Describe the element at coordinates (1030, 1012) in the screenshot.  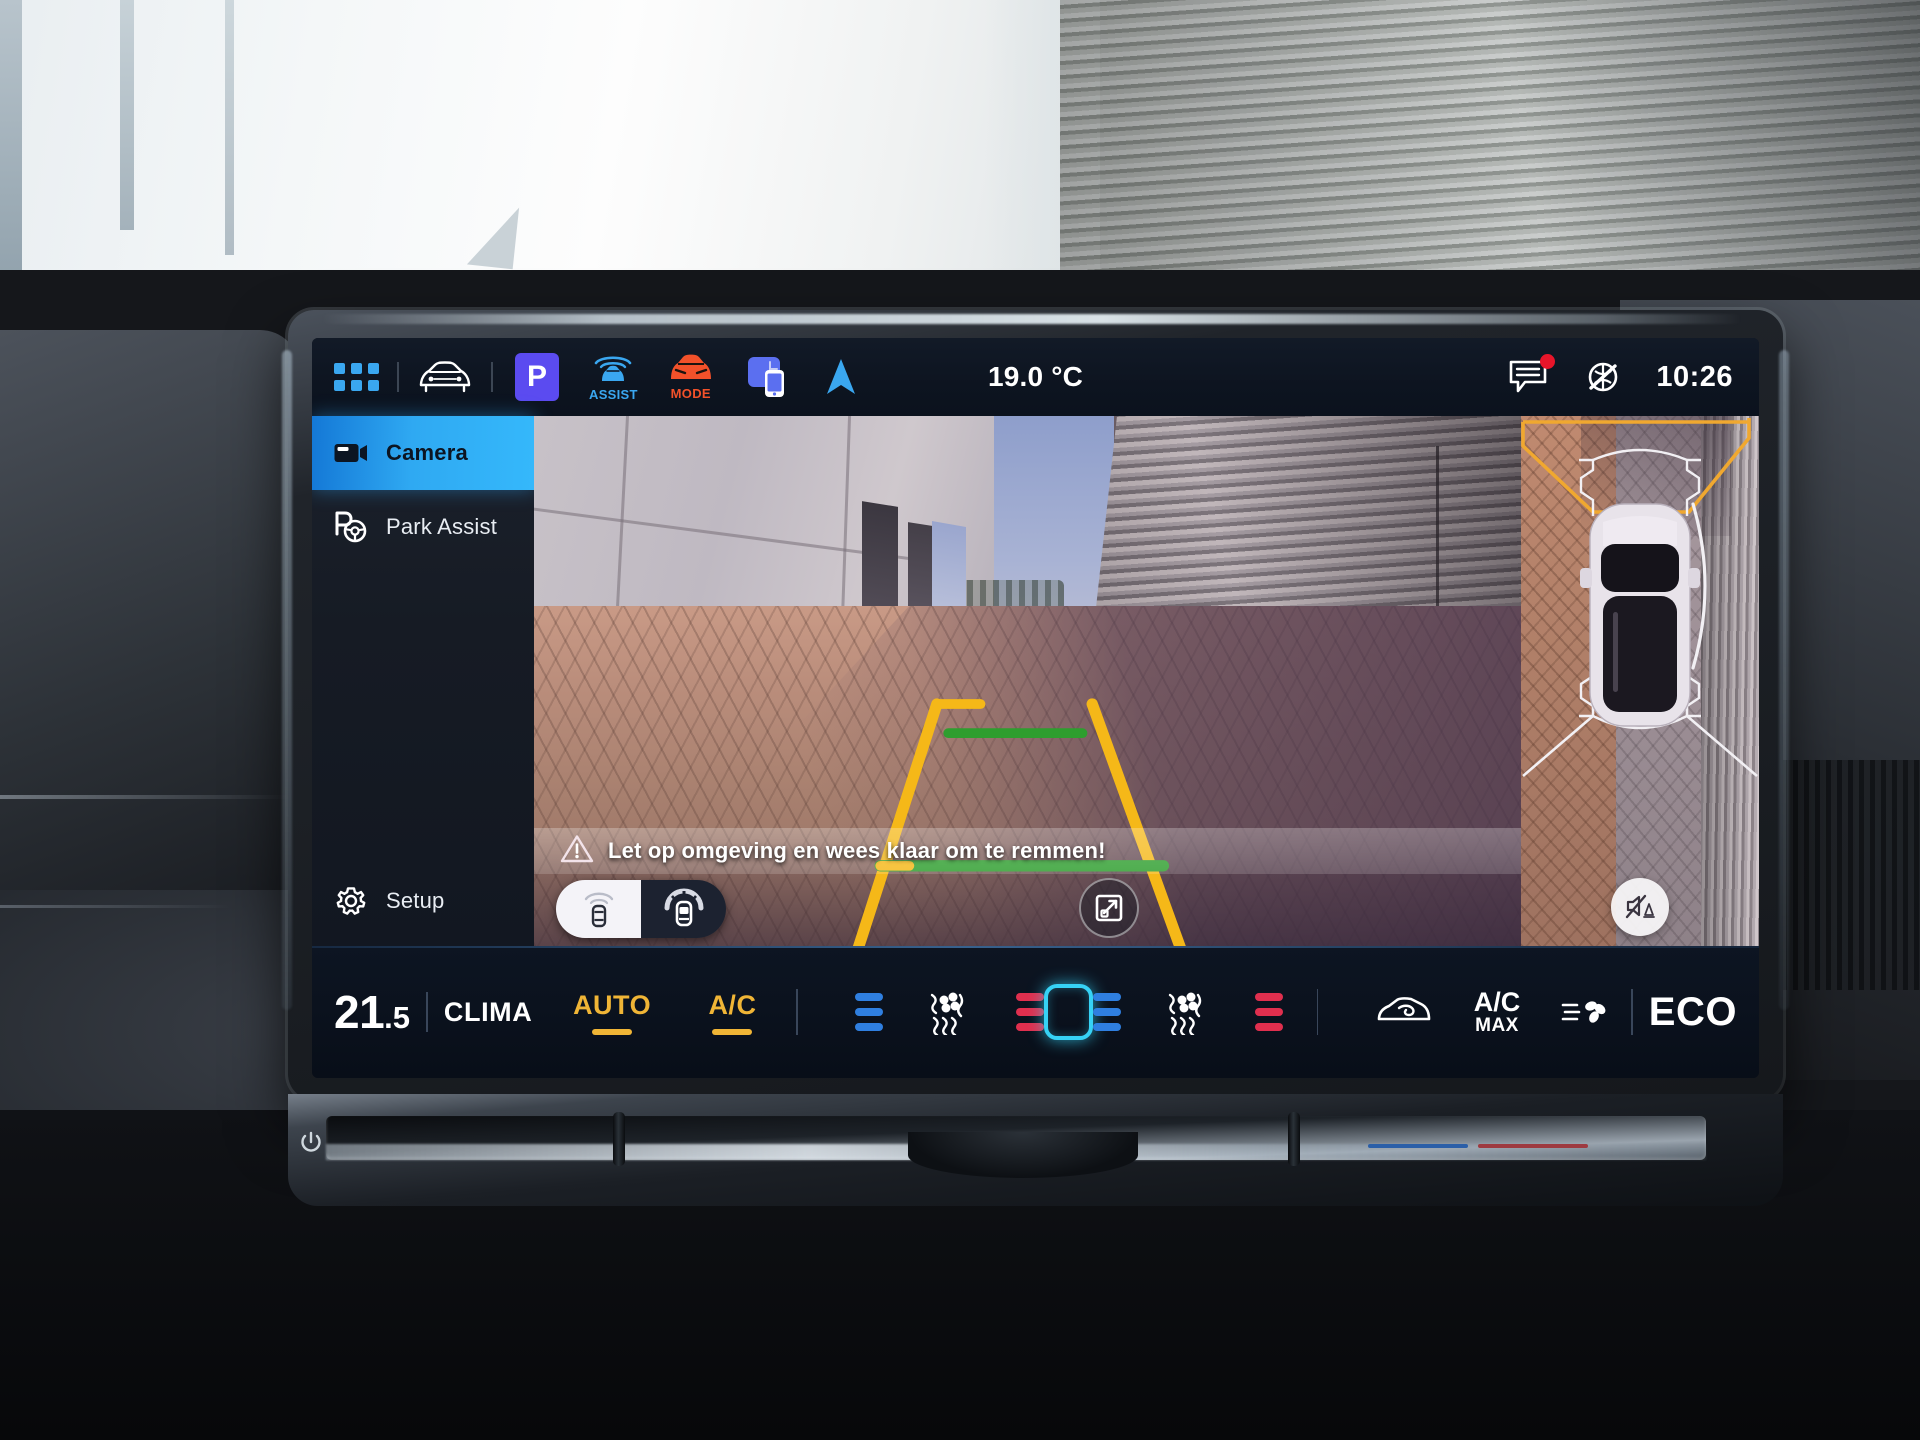
I see `left-seat-heating-level` at that location.